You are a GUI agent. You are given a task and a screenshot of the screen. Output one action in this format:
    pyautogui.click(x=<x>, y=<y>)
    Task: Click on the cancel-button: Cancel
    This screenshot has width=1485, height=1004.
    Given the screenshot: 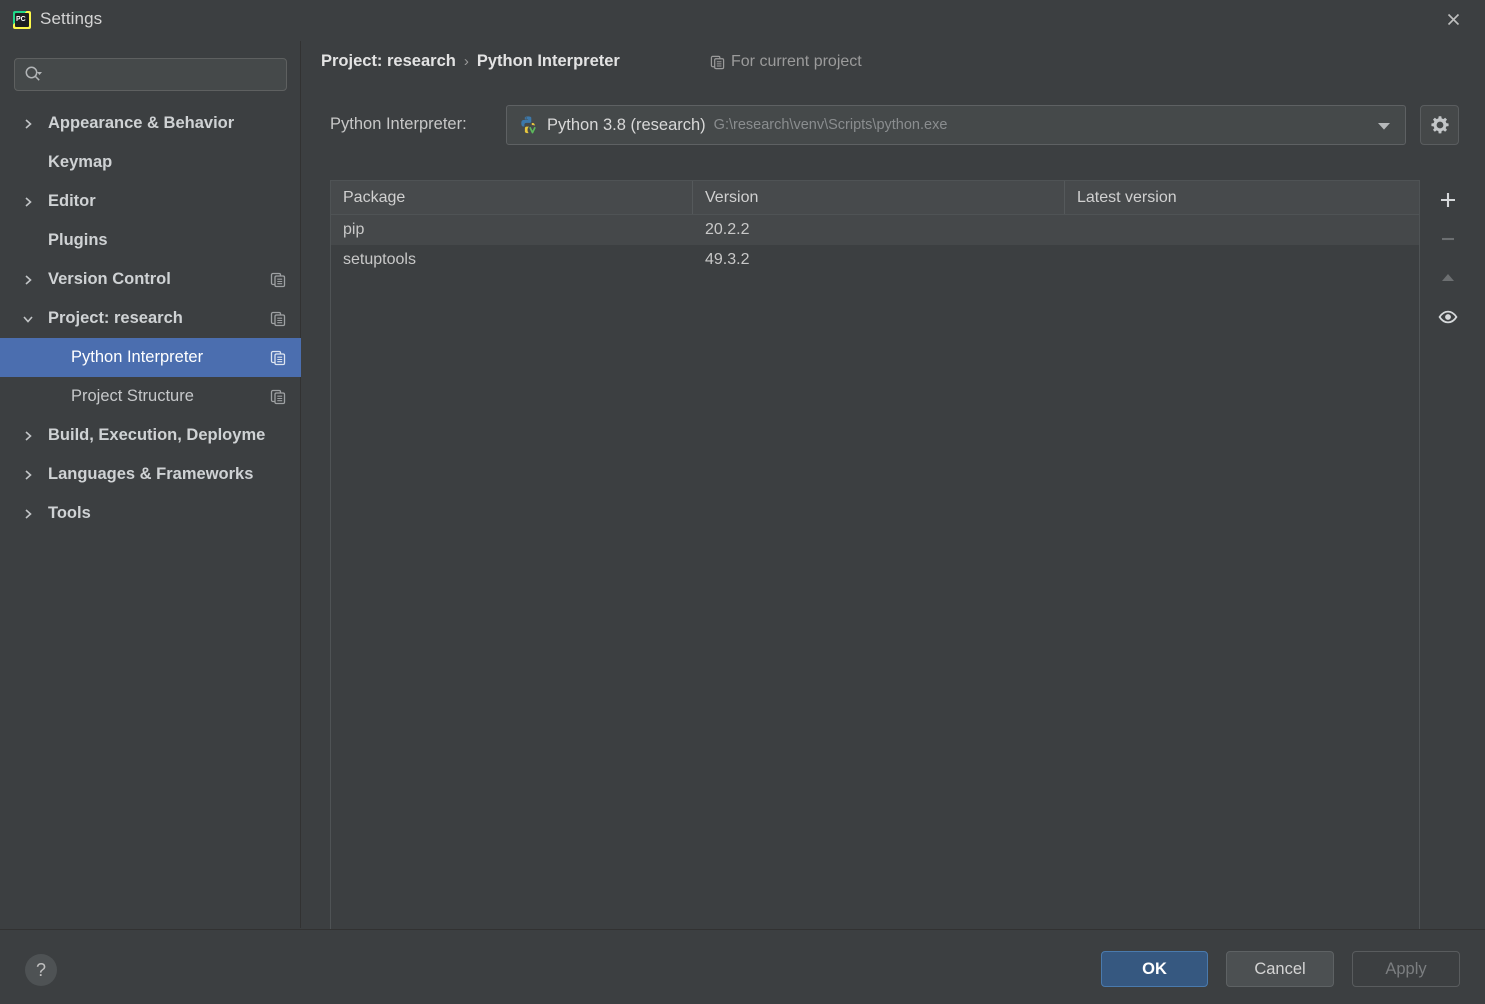 What is the action you would take?
    pyautogui.click(x=1280, y=969)
    